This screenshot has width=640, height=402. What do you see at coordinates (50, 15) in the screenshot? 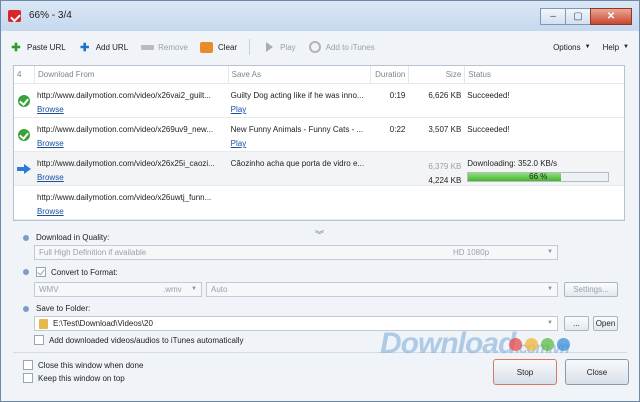
I see `window-title: 66% - 3/4` at bounding box center [50, 15].